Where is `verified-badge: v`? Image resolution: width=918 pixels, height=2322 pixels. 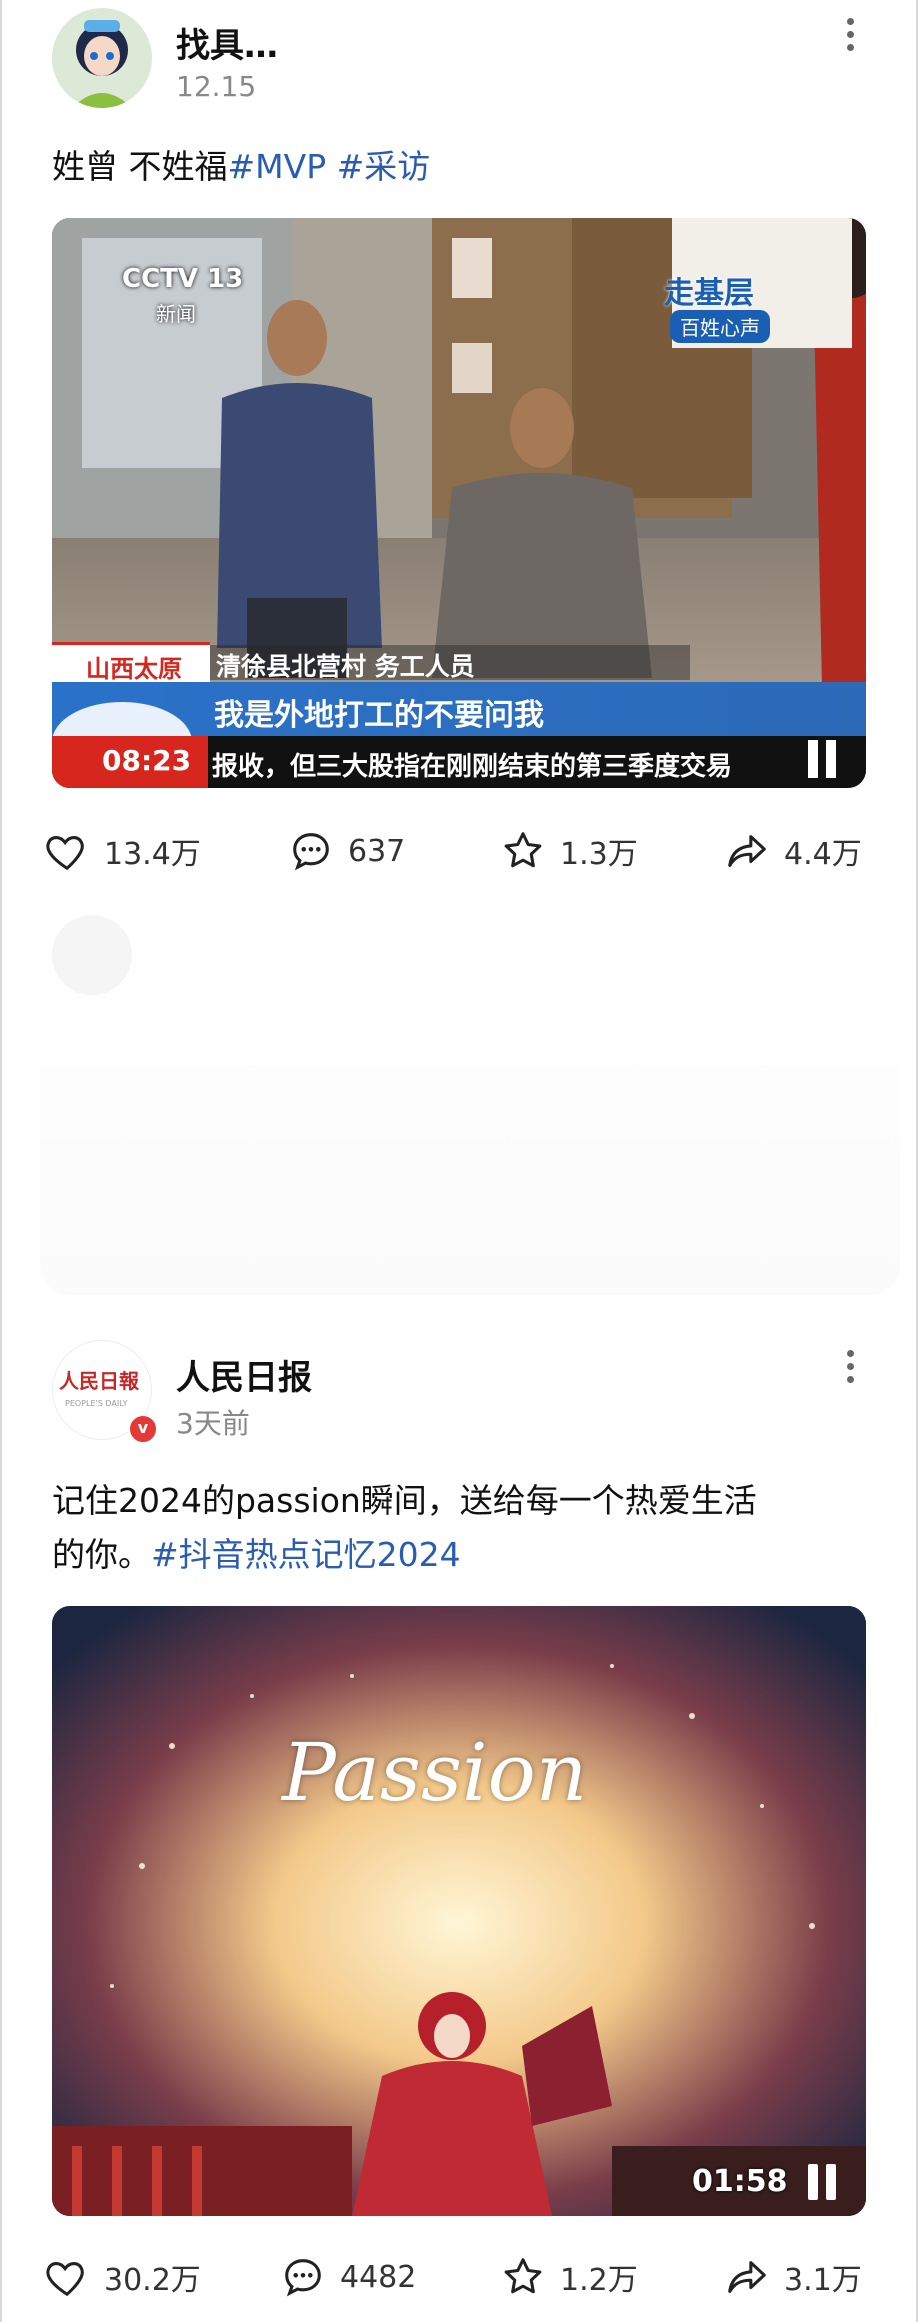
verified-badge: v is located at coordinates (143, 1429).